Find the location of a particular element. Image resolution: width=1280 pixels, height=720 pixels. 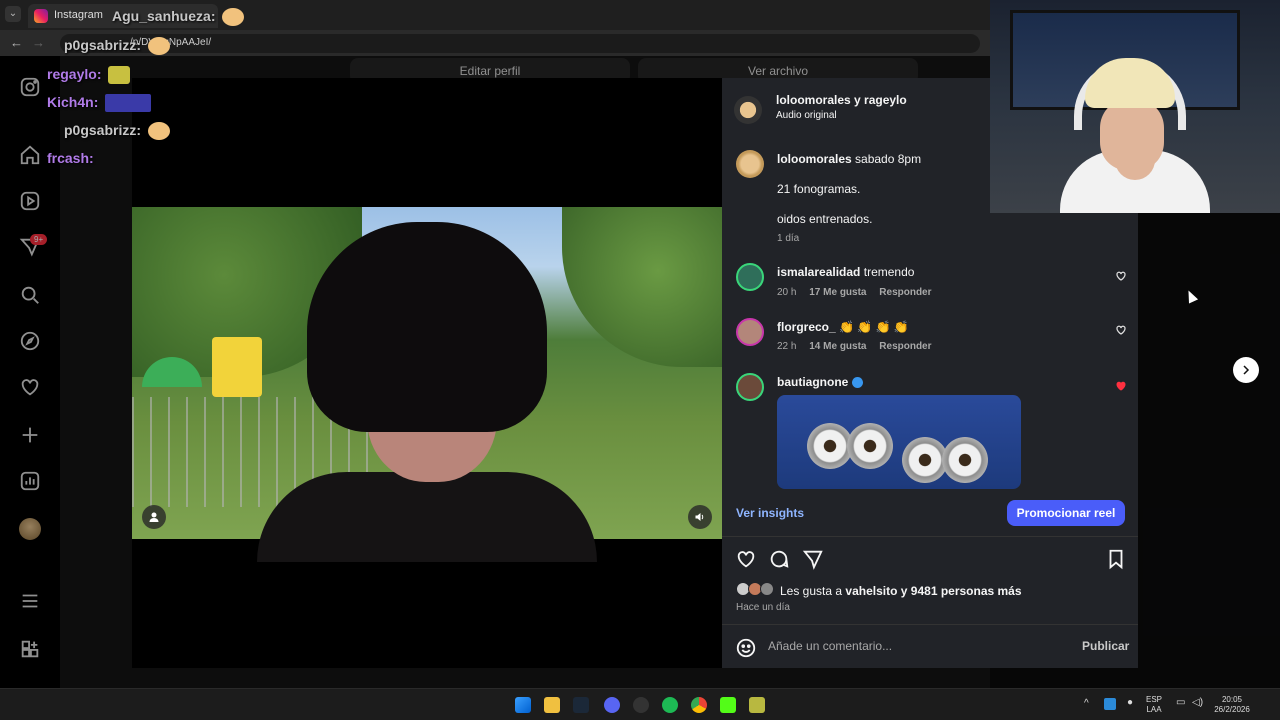

comment-likes: 14 Me gusta is located at coordinates (837, 346).